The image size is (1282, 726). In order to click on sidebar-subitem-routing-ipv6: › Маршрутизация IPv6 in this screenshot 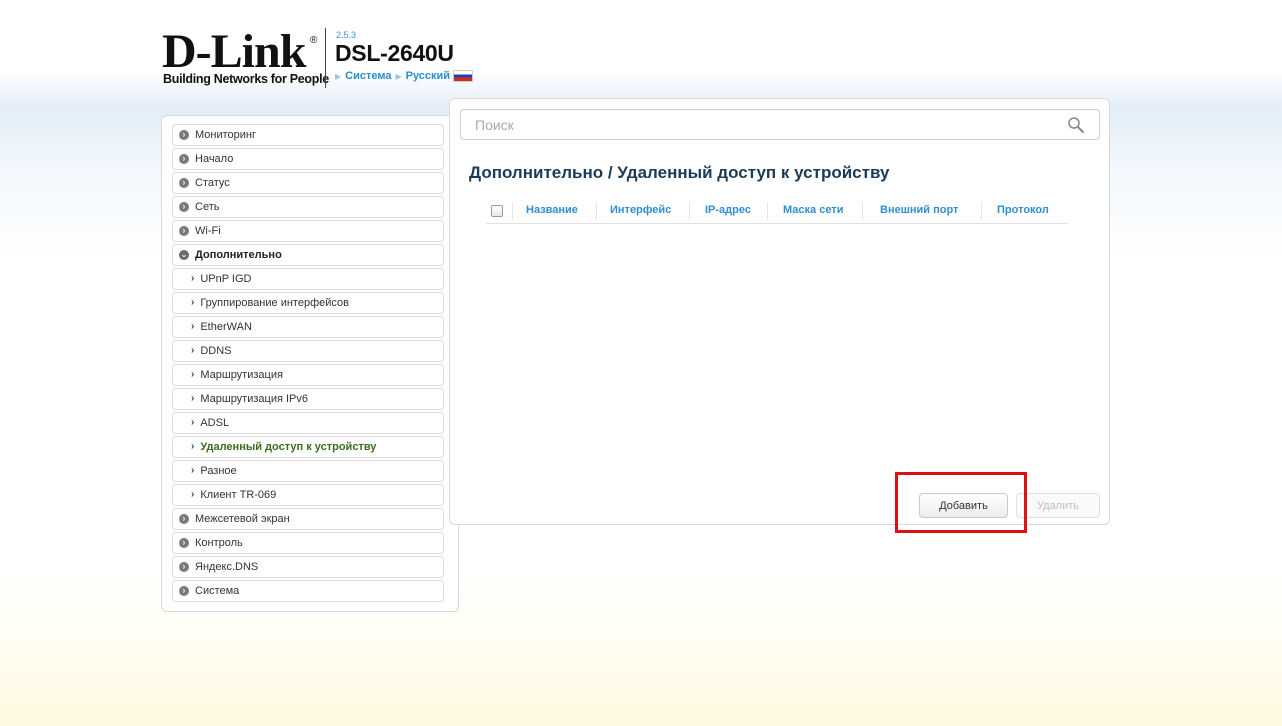, I will do `click(308, 399)`.